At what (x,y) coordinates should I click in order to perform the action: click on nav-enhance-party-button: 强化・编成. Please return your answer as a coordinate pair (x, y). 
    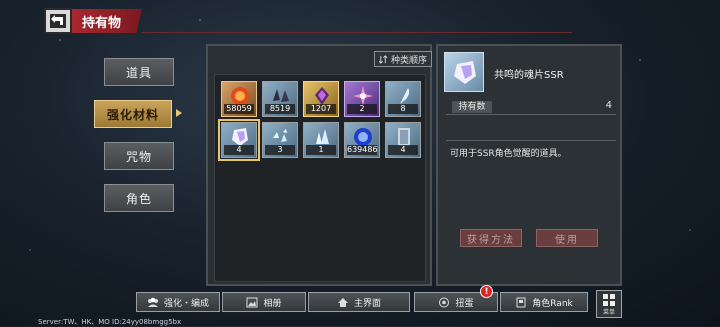
    Looking at the image, I should click on (178, 302).